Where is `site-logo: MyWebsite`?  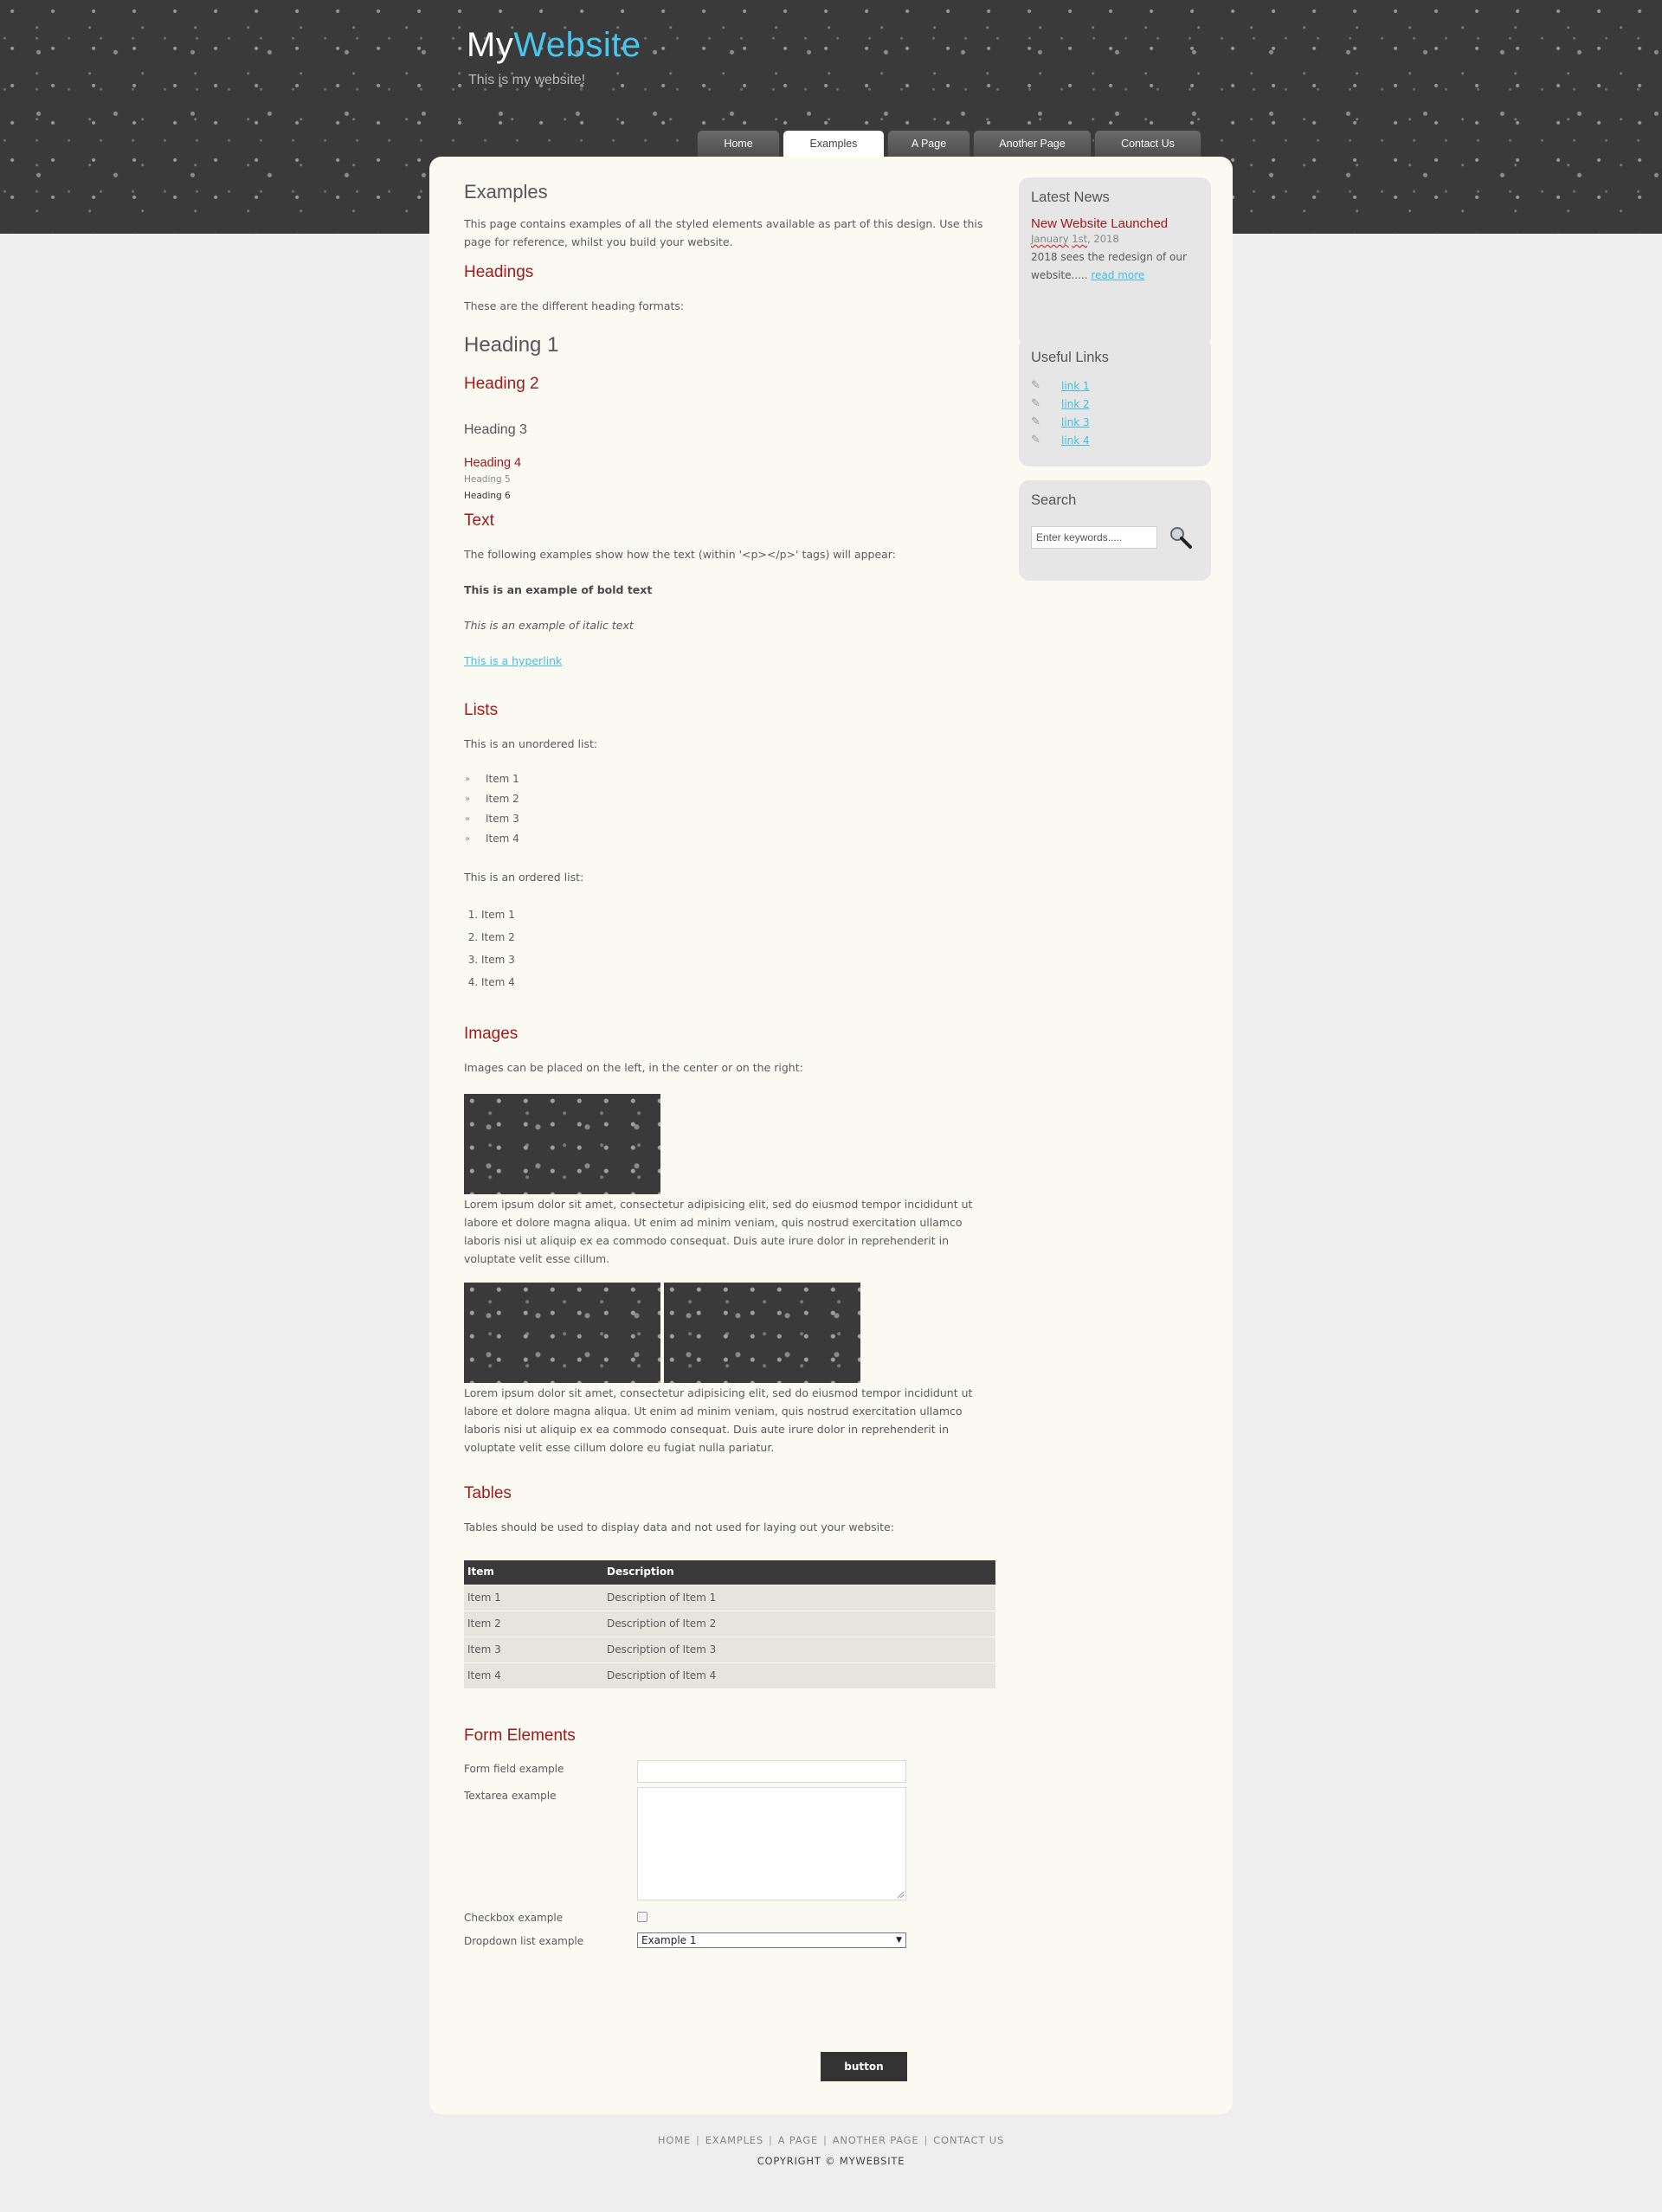
site-logo: MyWebsite is located at coordinates (554, 45).